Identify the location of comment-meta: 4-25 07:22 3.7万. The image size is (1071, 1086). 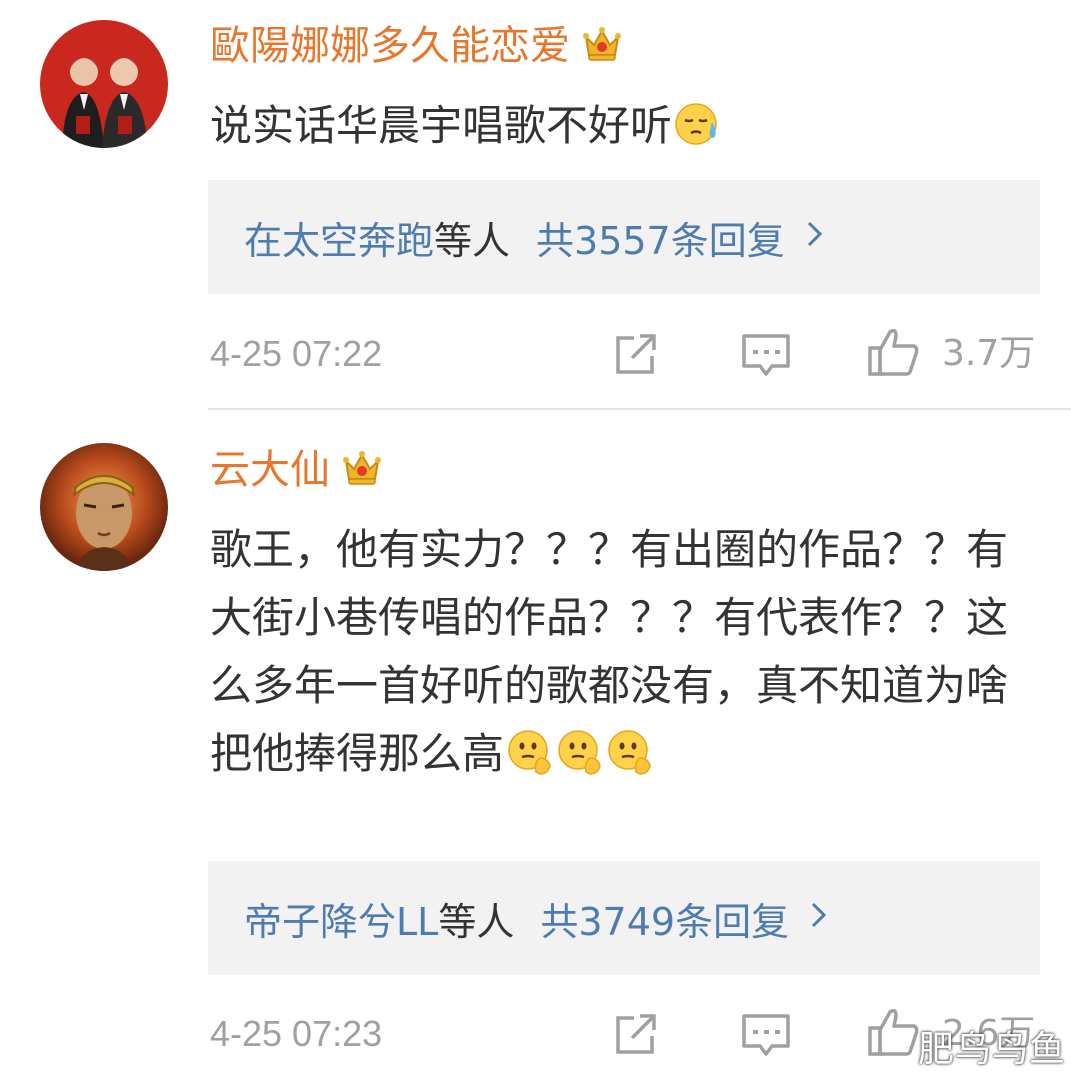
(535, 354).